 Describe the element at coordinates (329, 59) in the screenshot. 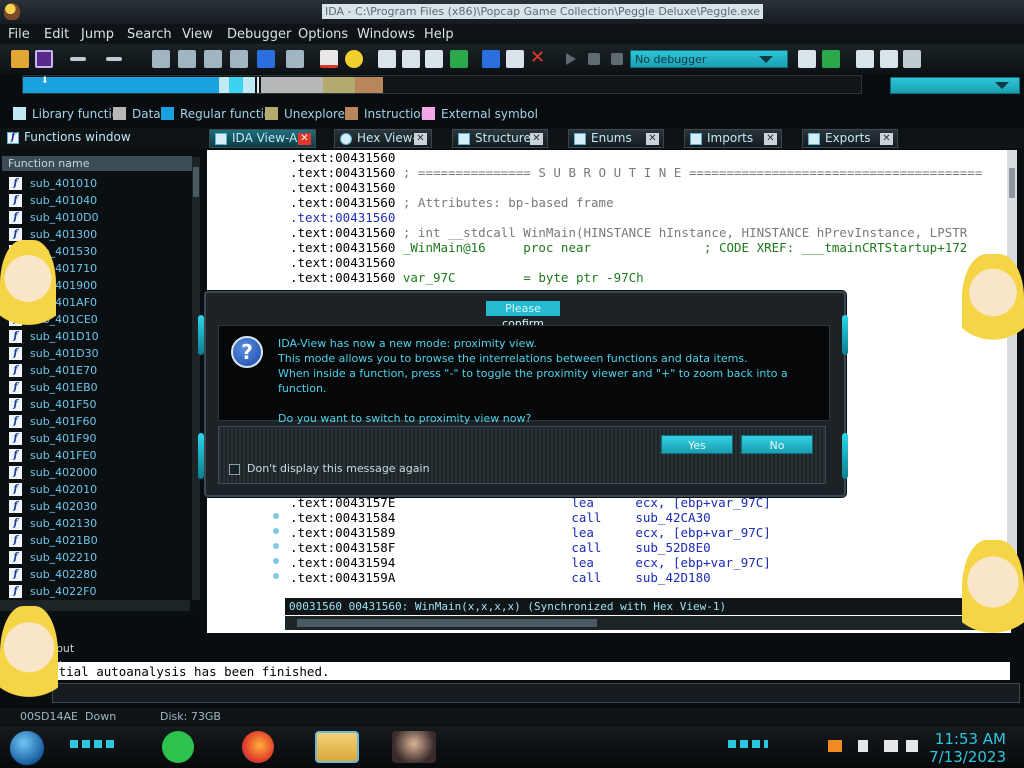

I see `warning-icon` at that location.